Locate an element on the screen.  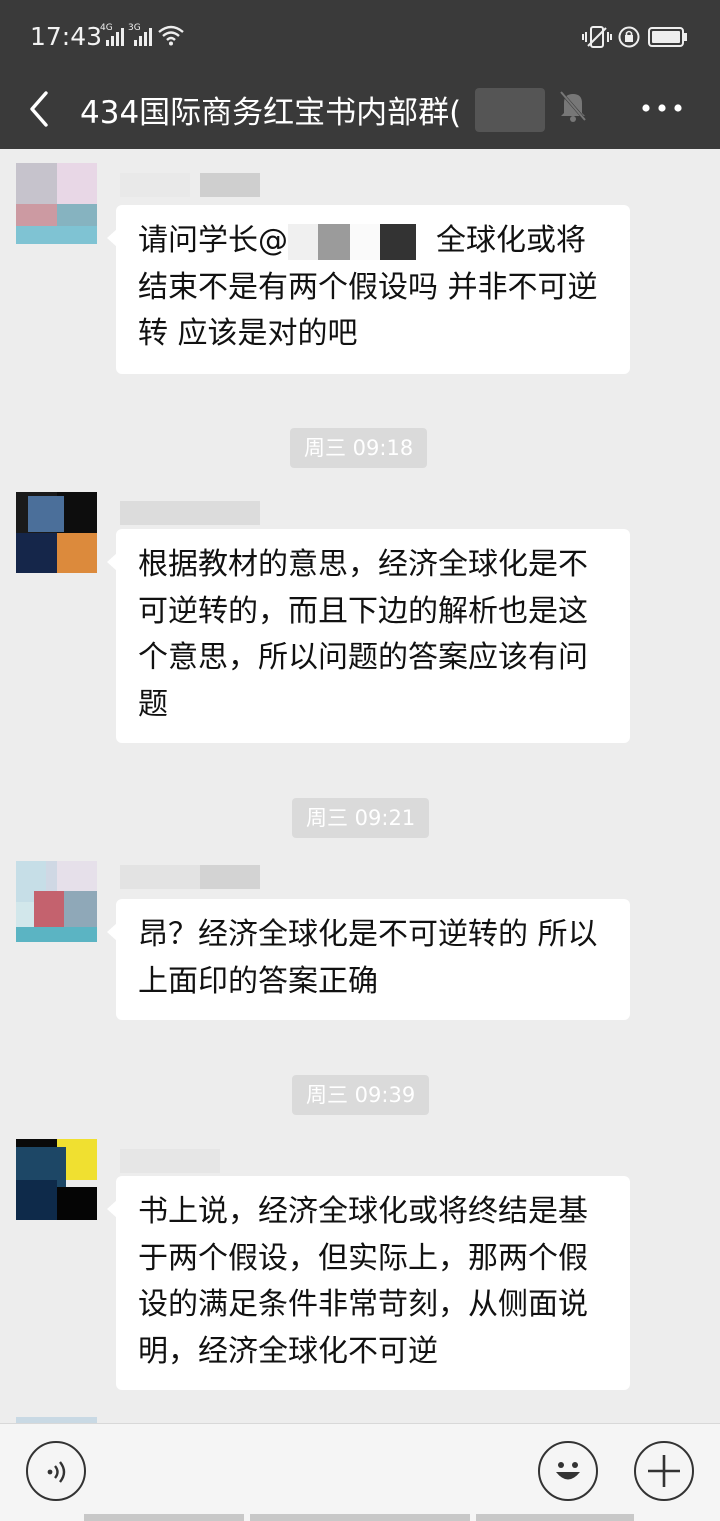
battery-icon is located at coordinates (667, 37).